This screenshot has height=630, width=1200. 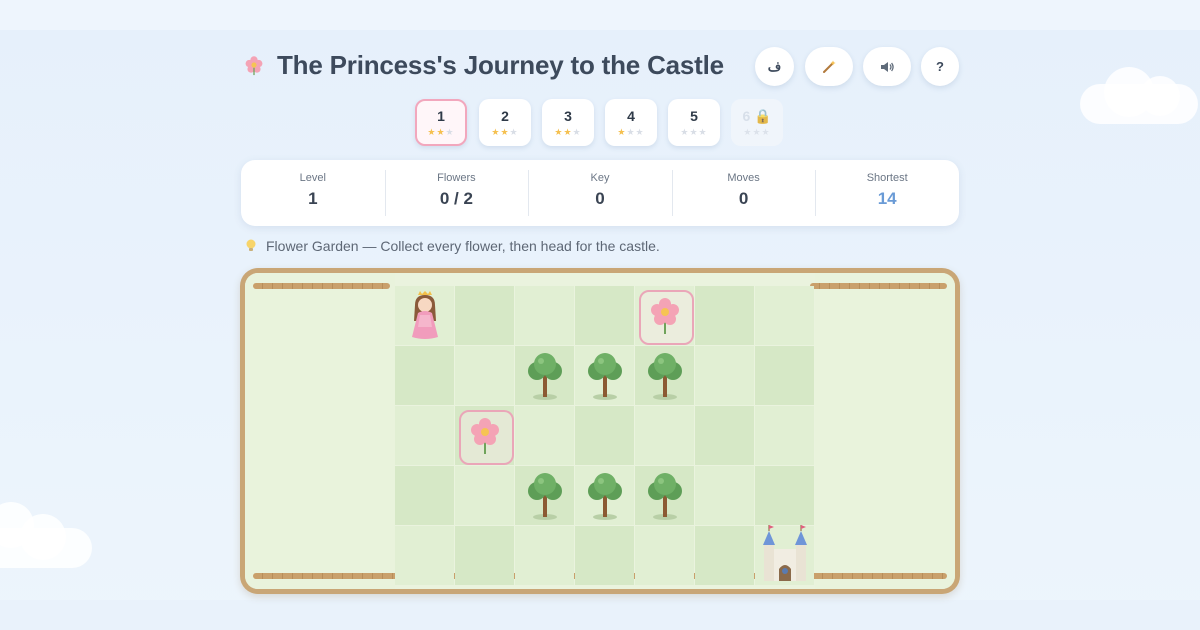 I want to click on speaker-icon, so click(x=887, y=66).